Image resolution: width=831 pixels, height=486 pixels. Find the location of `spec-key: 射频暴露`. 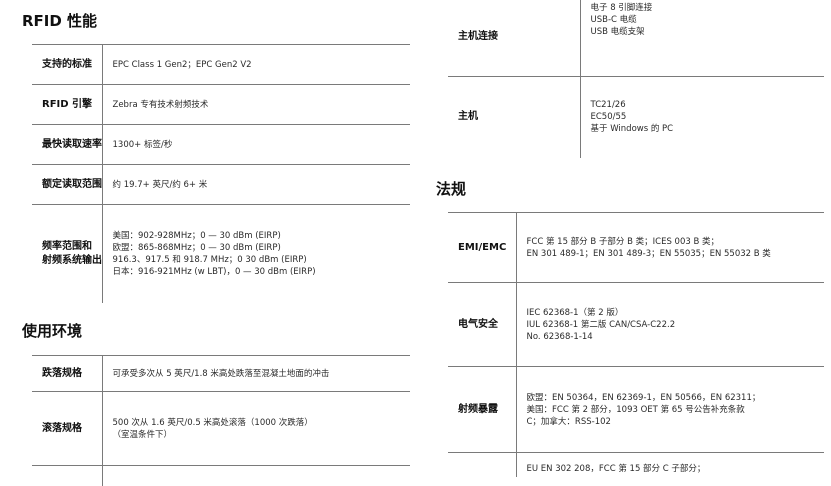

spec-key: 射频暴露 is located at coordinates (482, 409).